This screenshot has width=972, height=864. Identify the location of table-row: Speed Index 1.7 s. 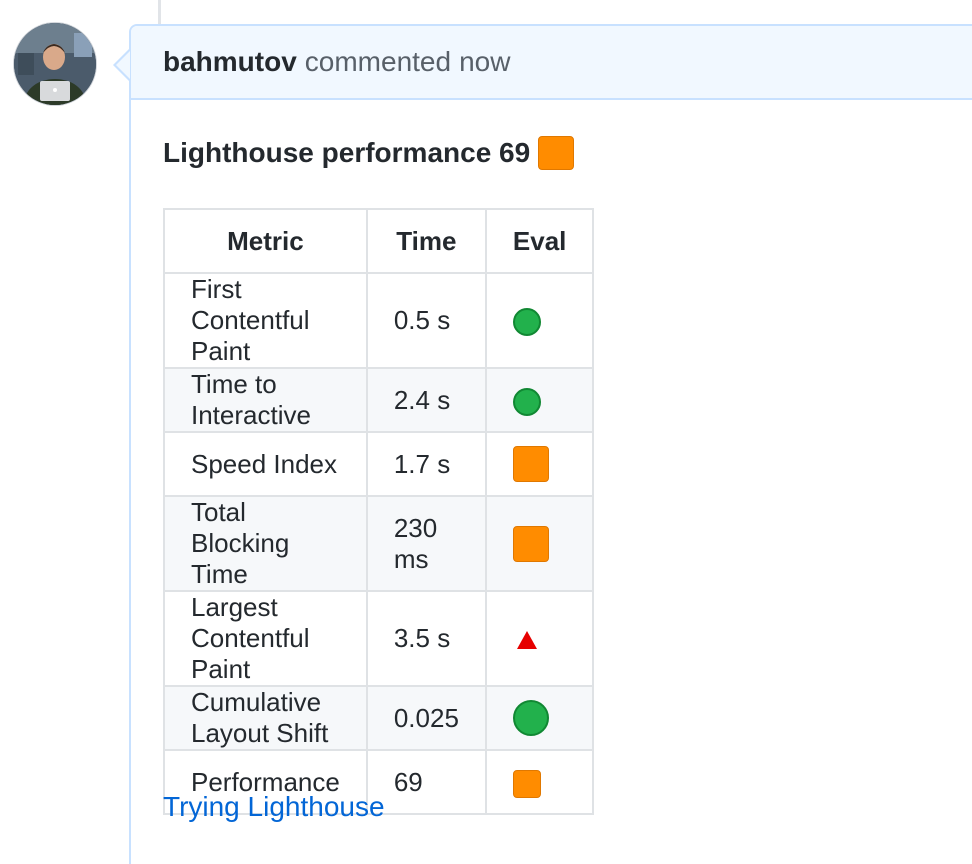
(379, 464).